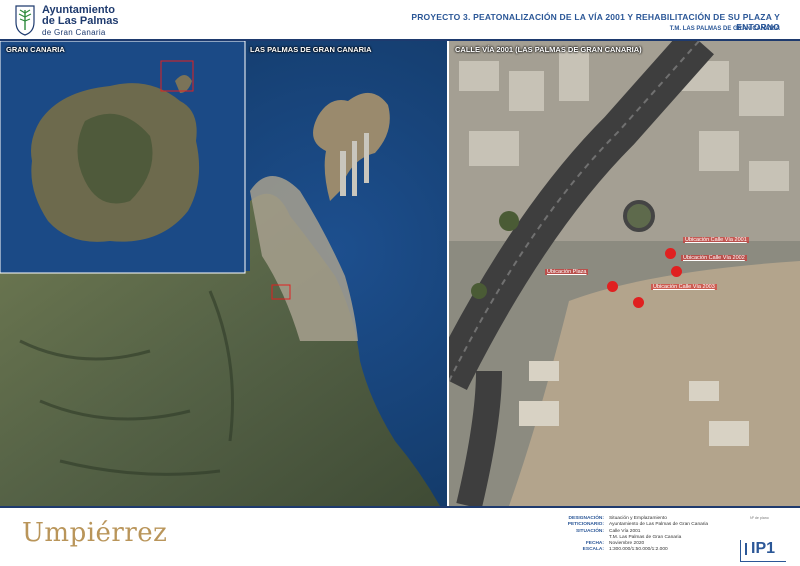 The width and height of the screenshot is (800, 566). Describe the element at coordinates (716, 240) in the screenshot. I see `marker-label-via-2001: Ubicación Calle Vía 2001` at that location.